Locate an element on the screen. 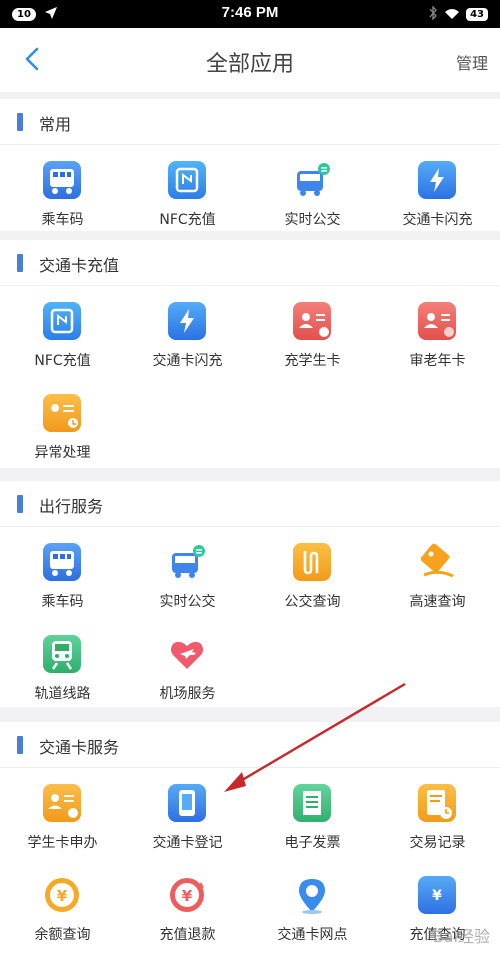  page-title: 全部应用 is located at coordinates (249, 64).